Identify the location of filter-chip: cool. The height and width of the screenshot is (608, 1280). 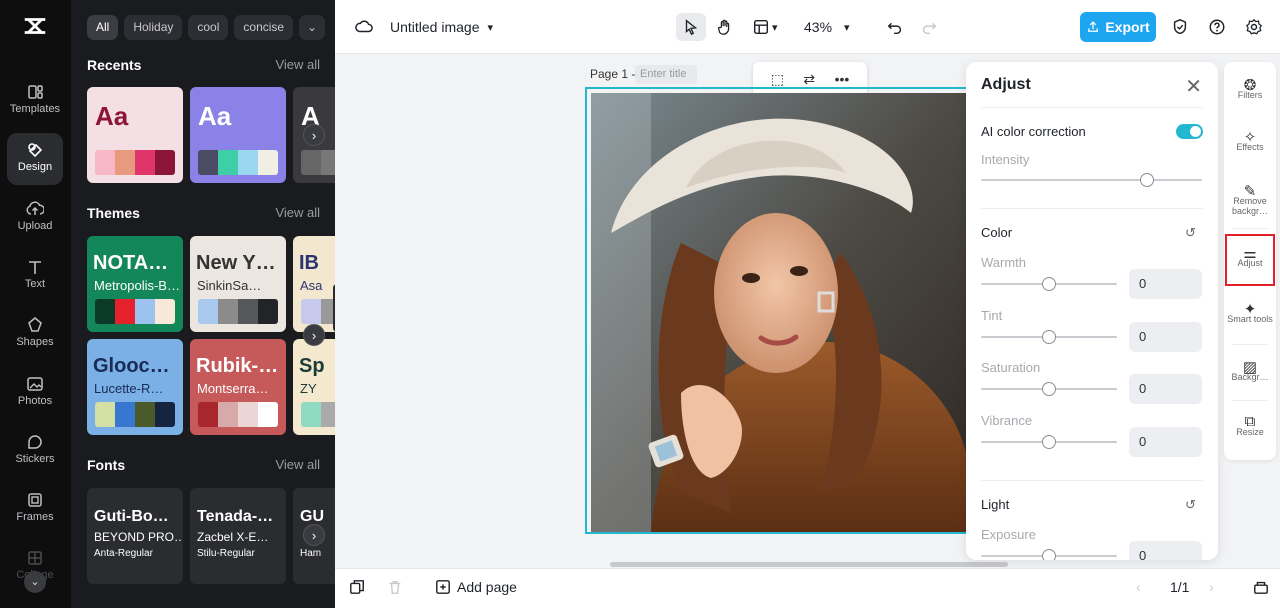
(208, 27).